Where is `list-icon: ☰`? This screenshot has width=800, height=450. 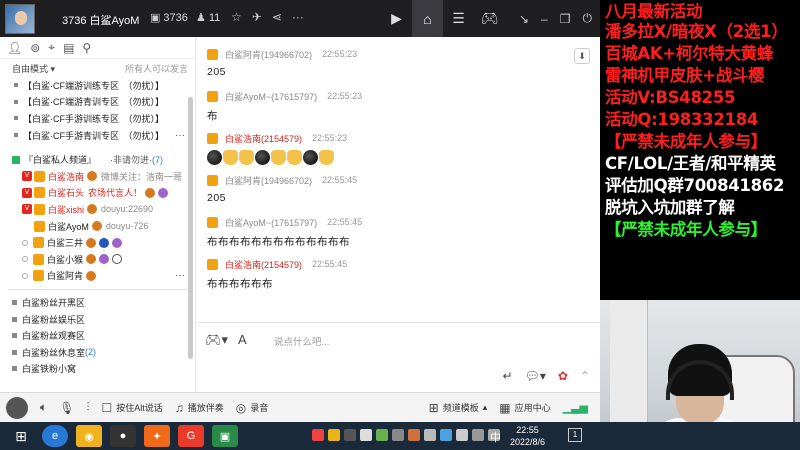
list-icon: ☰ is located at coordinates (458, 18).